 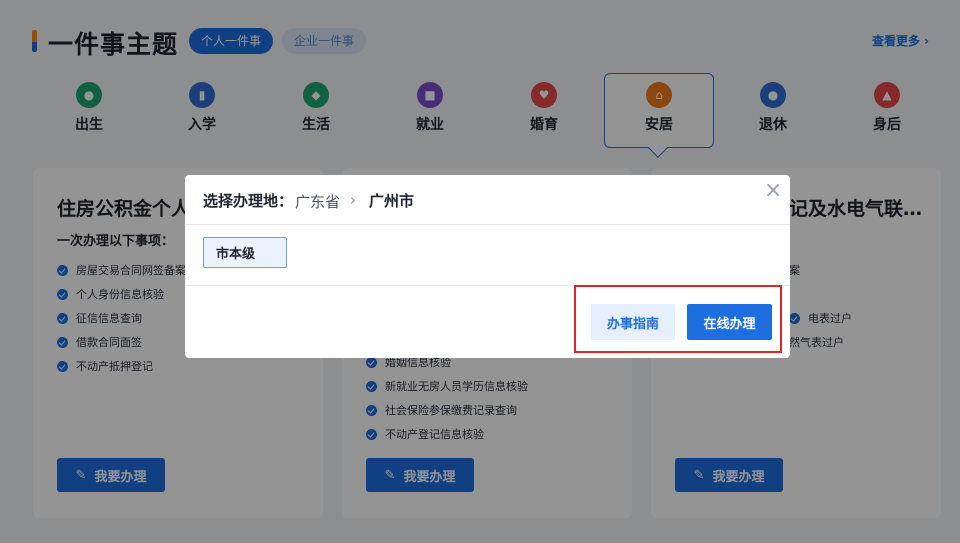 I want to click on admin-level-option: 市本级, so click(x=245, y=252).